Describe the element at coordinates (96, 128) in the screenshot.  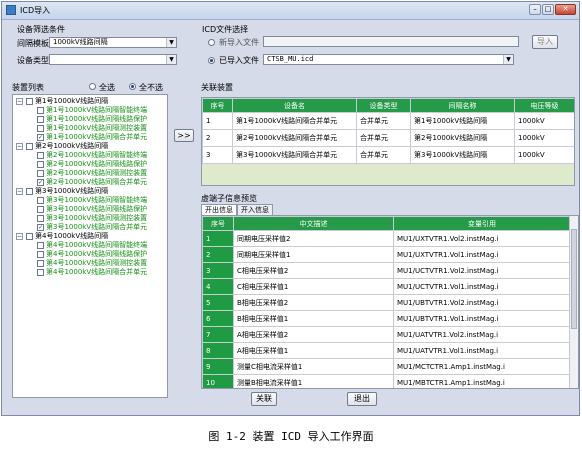
I see `tree-item-label: 第1号1000kV线路间隔测控装置` at that location.